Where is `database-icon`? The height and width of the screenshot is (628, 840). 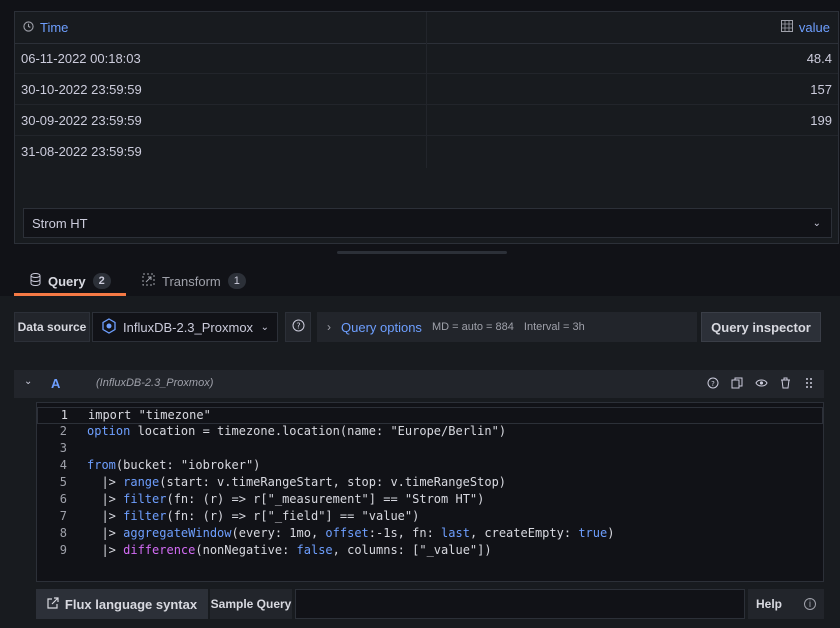
database-icon is located at coordinates (35, 281).